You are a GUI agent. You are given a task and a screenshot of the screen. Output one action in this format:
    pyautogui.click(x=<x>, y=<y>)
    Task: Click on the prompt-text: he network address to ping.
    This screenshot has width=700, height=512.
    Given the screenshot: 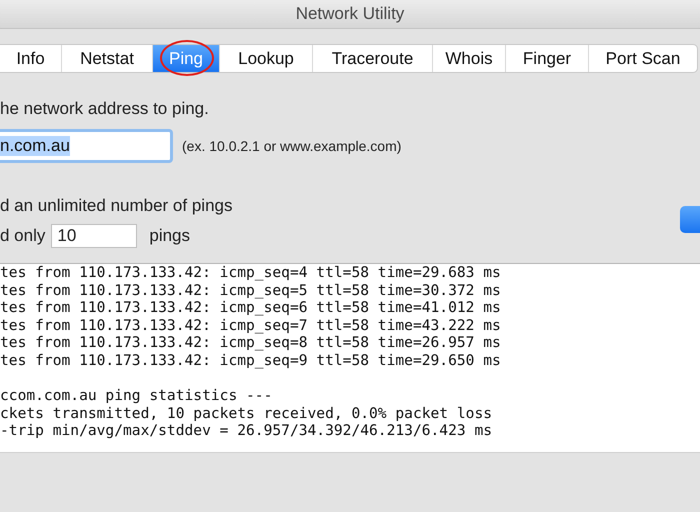 What is the action you would take?
    pyautogui.click(x=105, y=109)
    